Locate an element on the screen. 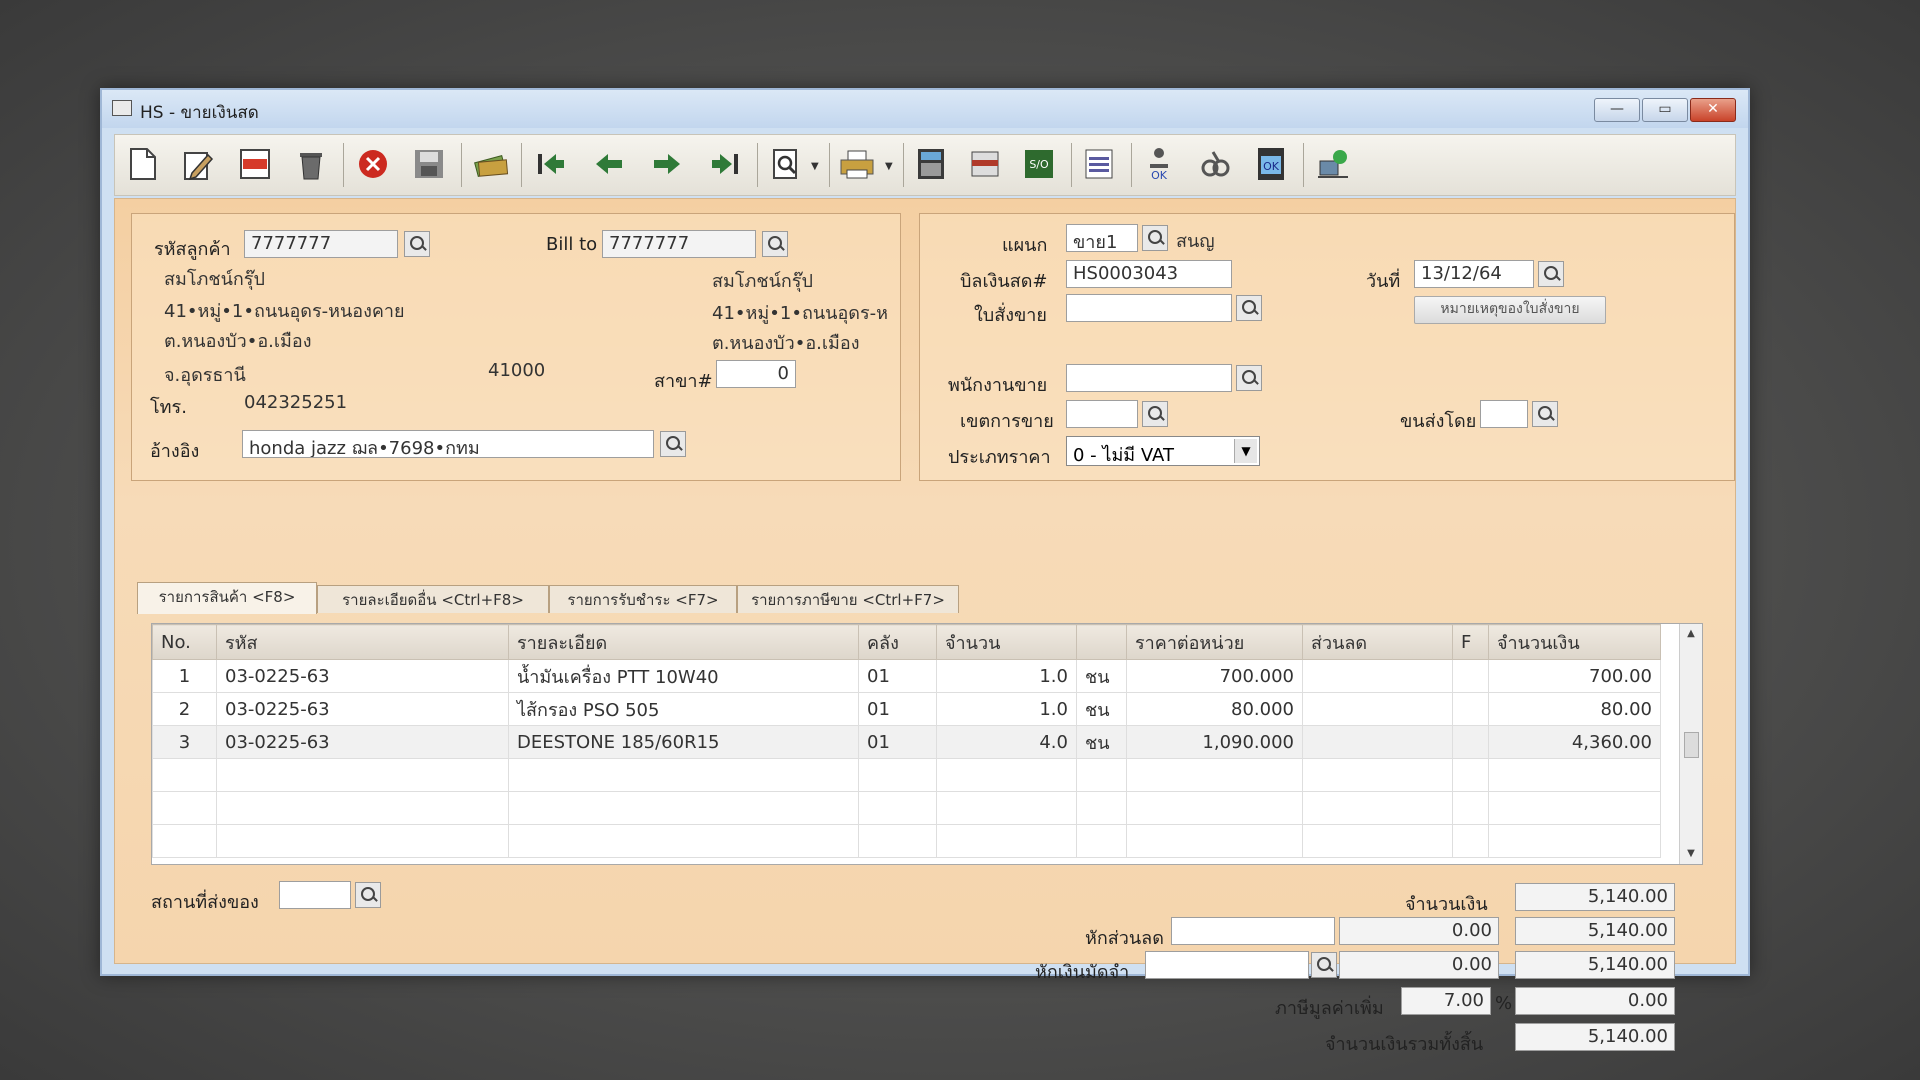 This screenshot has width=1920, height=1080. first-record-icon is located at coordinates (551, 164).